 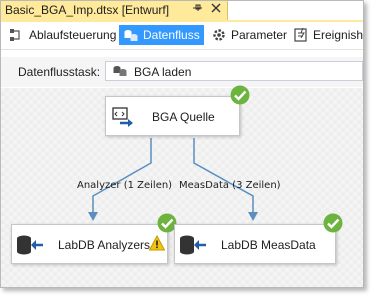 I want to click on tab-control-flow: Ablaufsteuerung, so click(x=62, y=35).